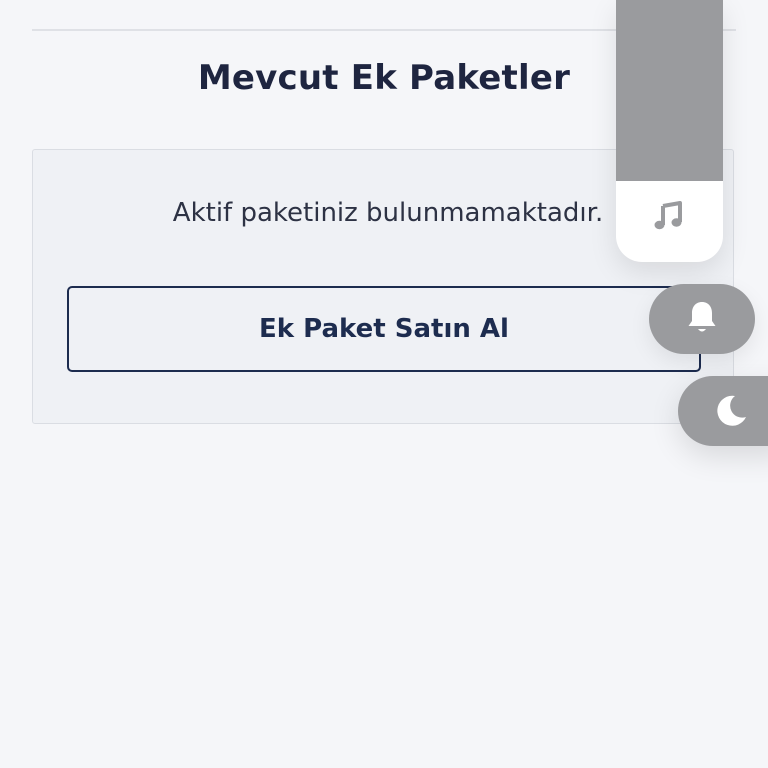  I want to click on notification-toggle-button, so click(702, 319).